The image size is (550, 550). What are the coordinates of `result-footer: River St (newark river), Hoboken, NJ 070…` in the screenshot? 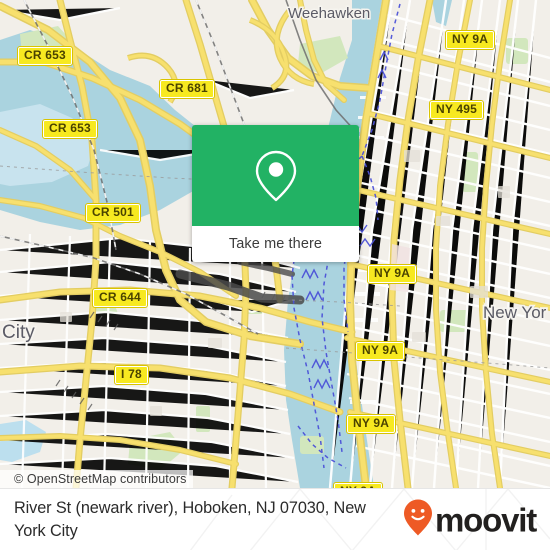 It's located at (275, 519).